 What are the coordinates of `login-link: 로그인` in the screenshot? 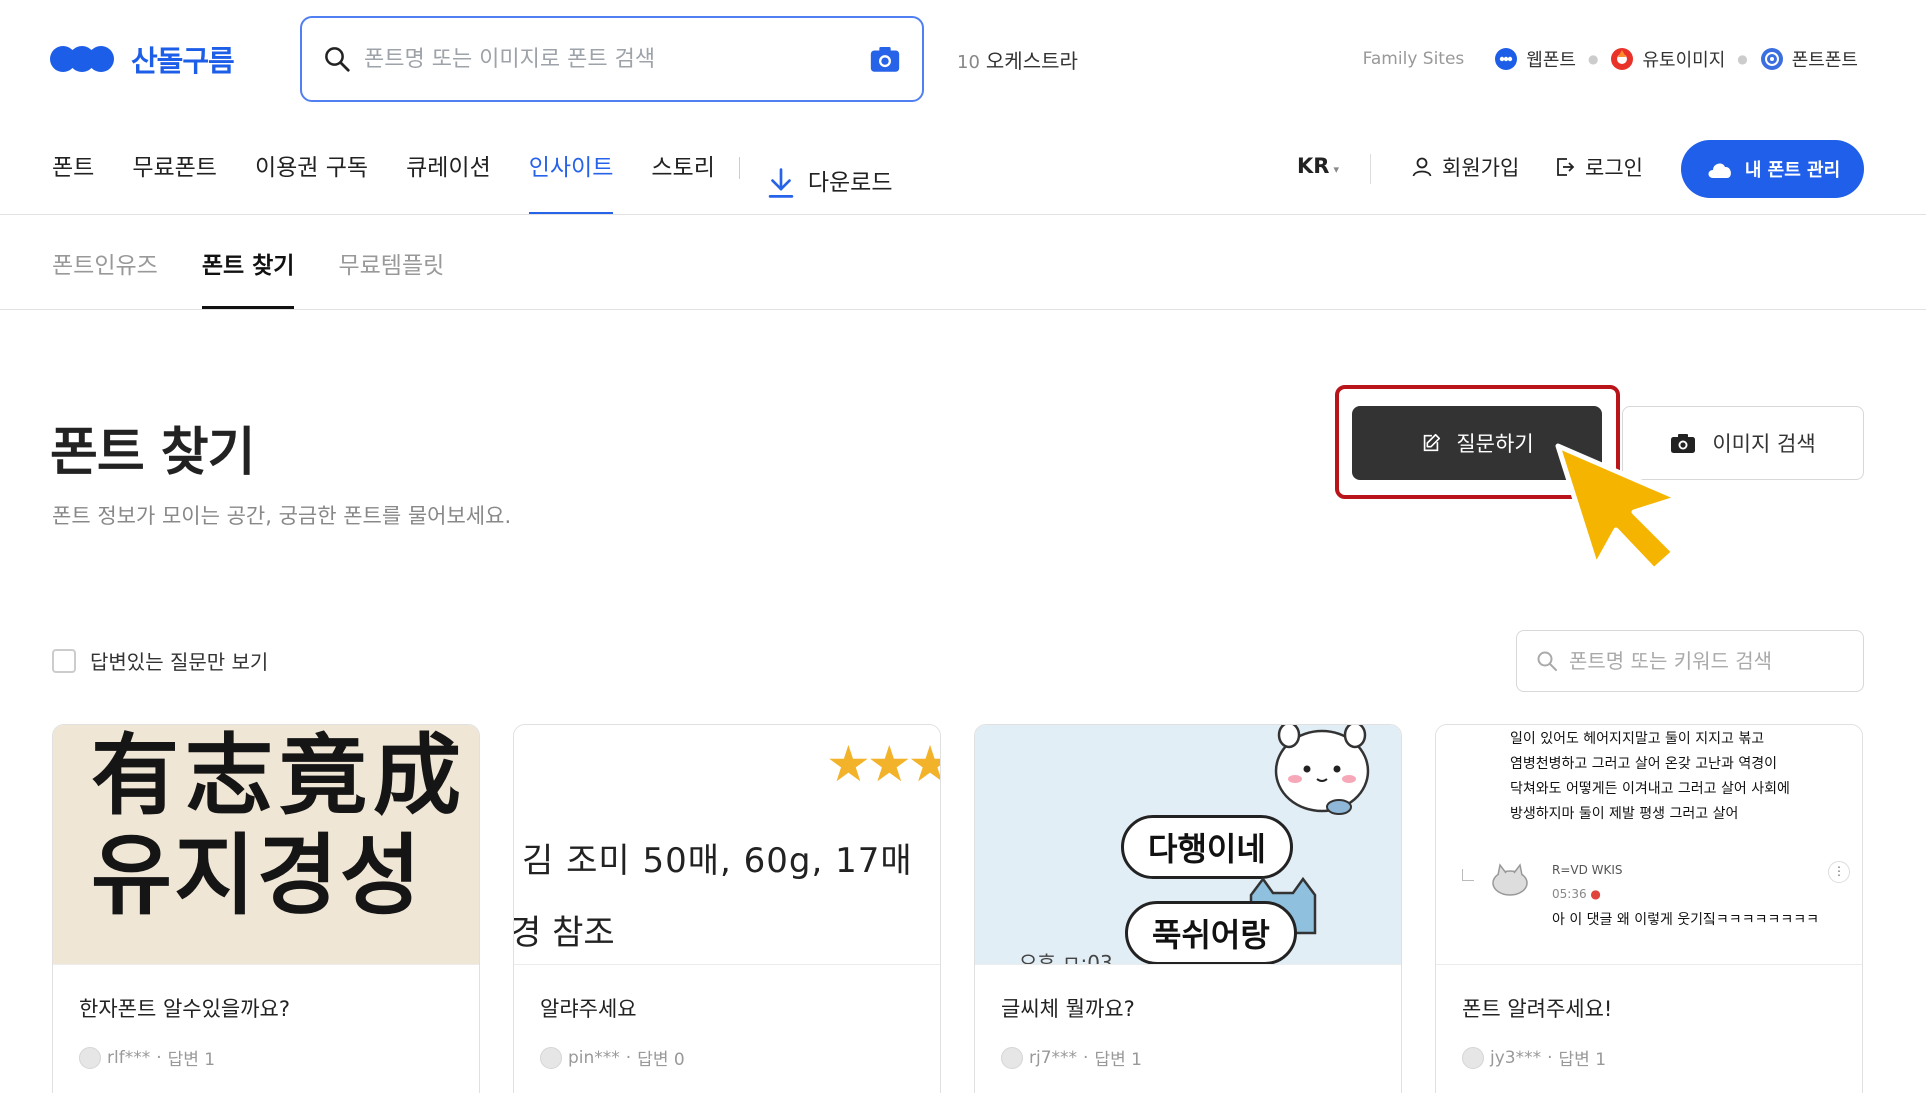 It's located at (1598, 167).